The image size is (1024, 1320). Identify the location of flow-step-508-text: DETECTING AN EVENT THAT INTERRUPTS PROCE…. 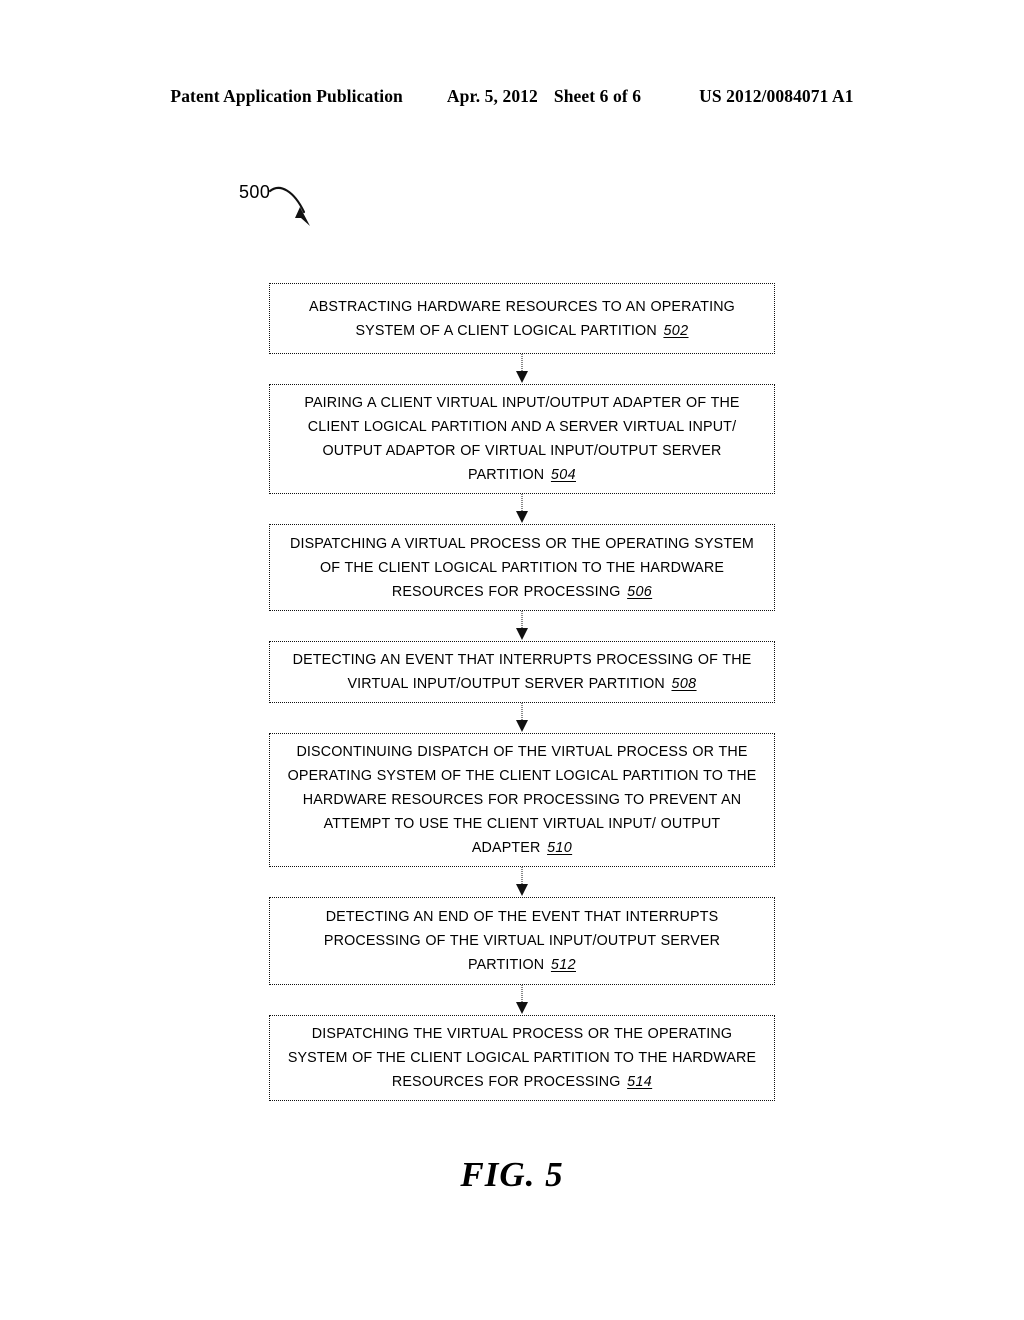
(522, 672).